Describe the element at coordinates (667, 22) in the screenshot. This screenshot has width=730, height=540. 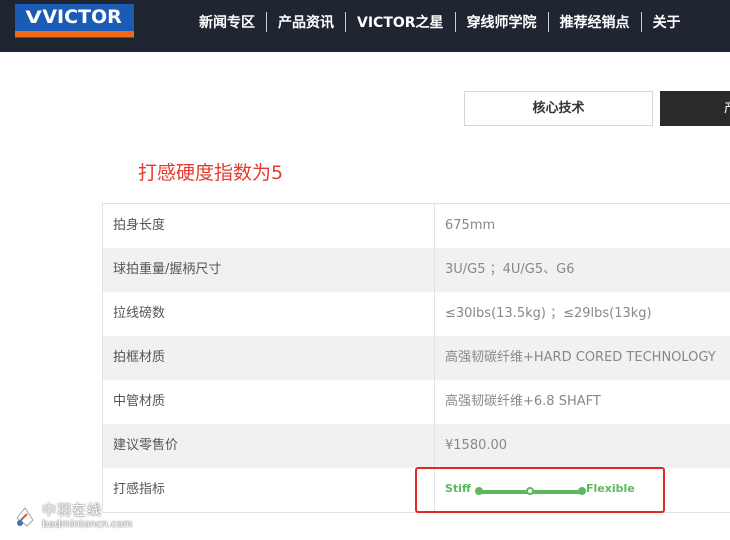
I see `nav-about: 关于` at that location.